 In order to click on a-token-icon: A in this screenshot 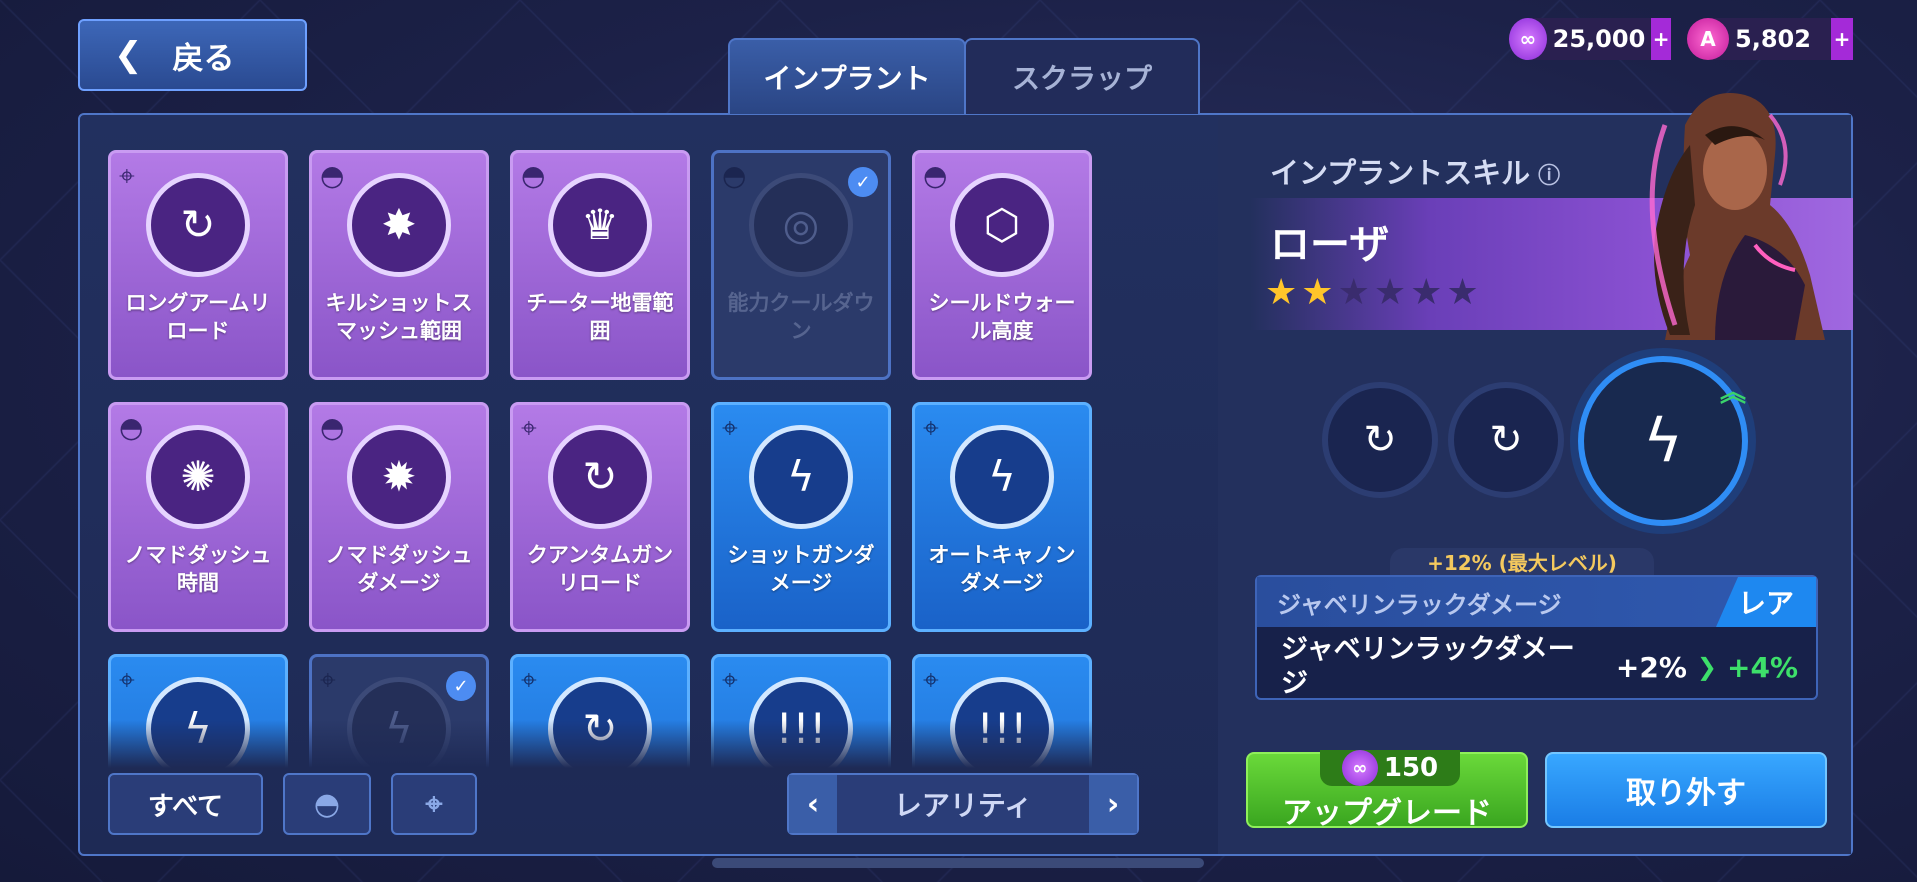, I will do `click(1708, 39)`.